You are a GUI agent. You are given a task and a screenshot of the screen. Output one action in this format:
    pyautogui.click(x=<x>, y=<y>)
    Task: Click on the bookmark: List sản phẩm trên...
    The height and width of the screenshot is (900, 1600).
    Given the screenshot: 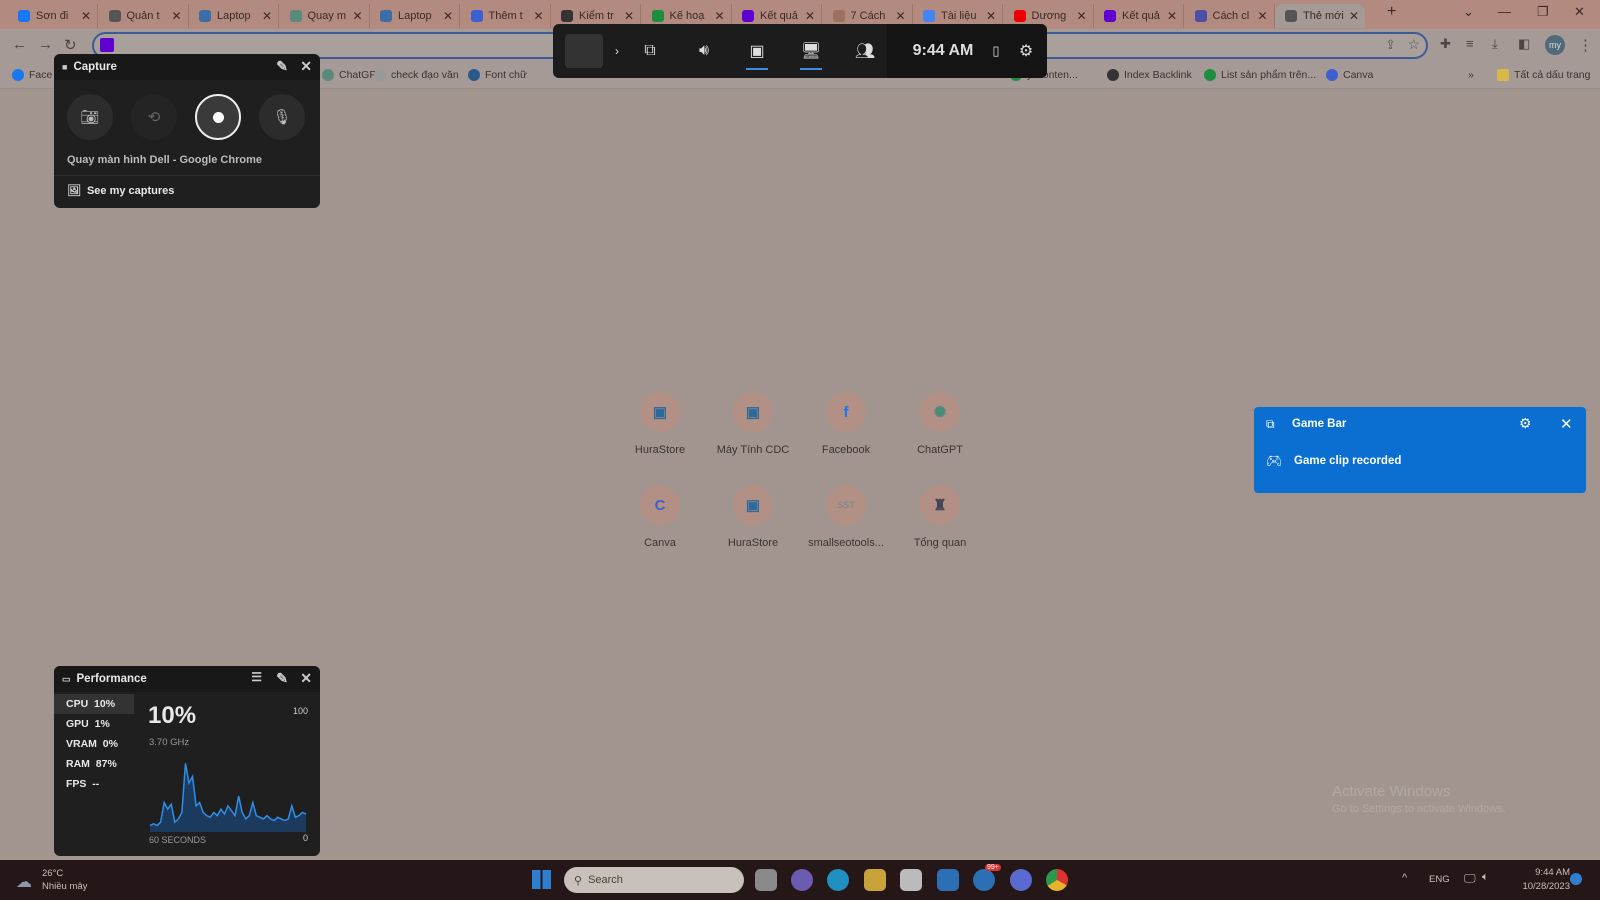 What is the action you would take?
    pyautogui.click(x=1260, y=75)
    